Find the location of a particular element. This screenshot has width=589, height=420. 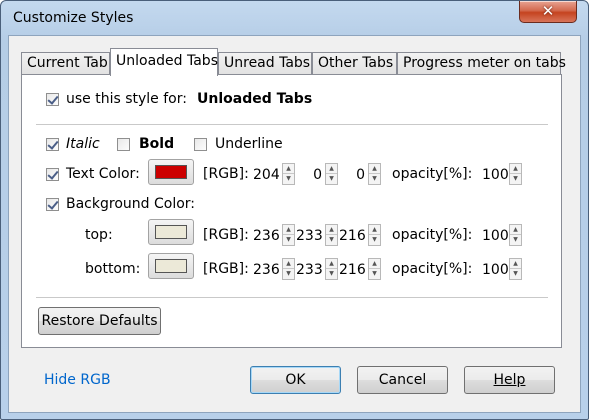

italic-checkbox is located at coordinates (52, 144).